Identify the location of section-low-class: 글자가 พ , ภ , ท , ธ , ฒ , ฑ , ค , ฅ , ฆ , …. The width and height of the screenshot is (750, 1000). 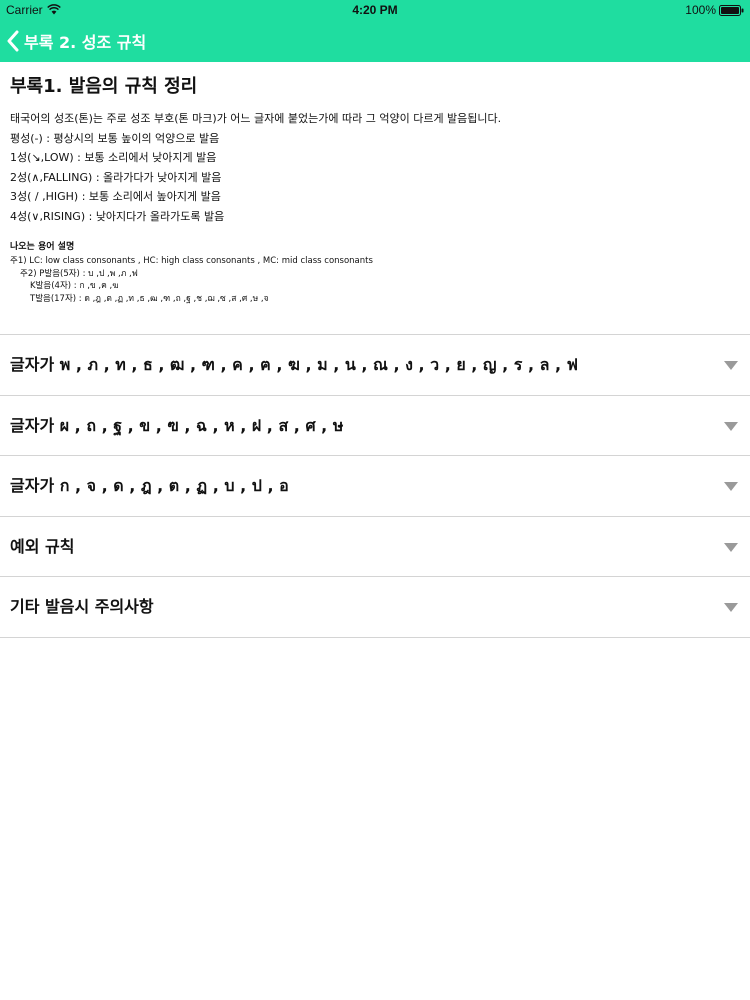
(375, 365).